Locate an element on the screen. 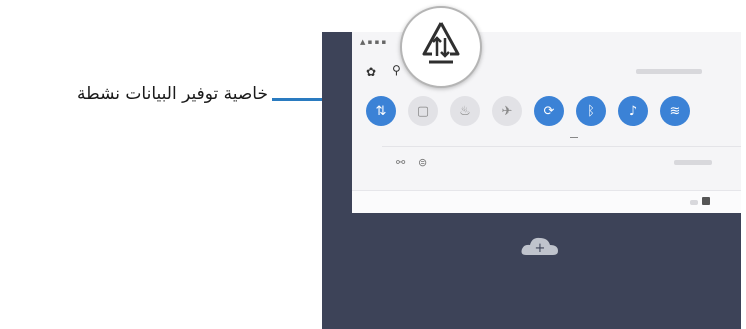 This screenshot has height=329, width=746. data-saver-icon is located at coordinates (441, 47).